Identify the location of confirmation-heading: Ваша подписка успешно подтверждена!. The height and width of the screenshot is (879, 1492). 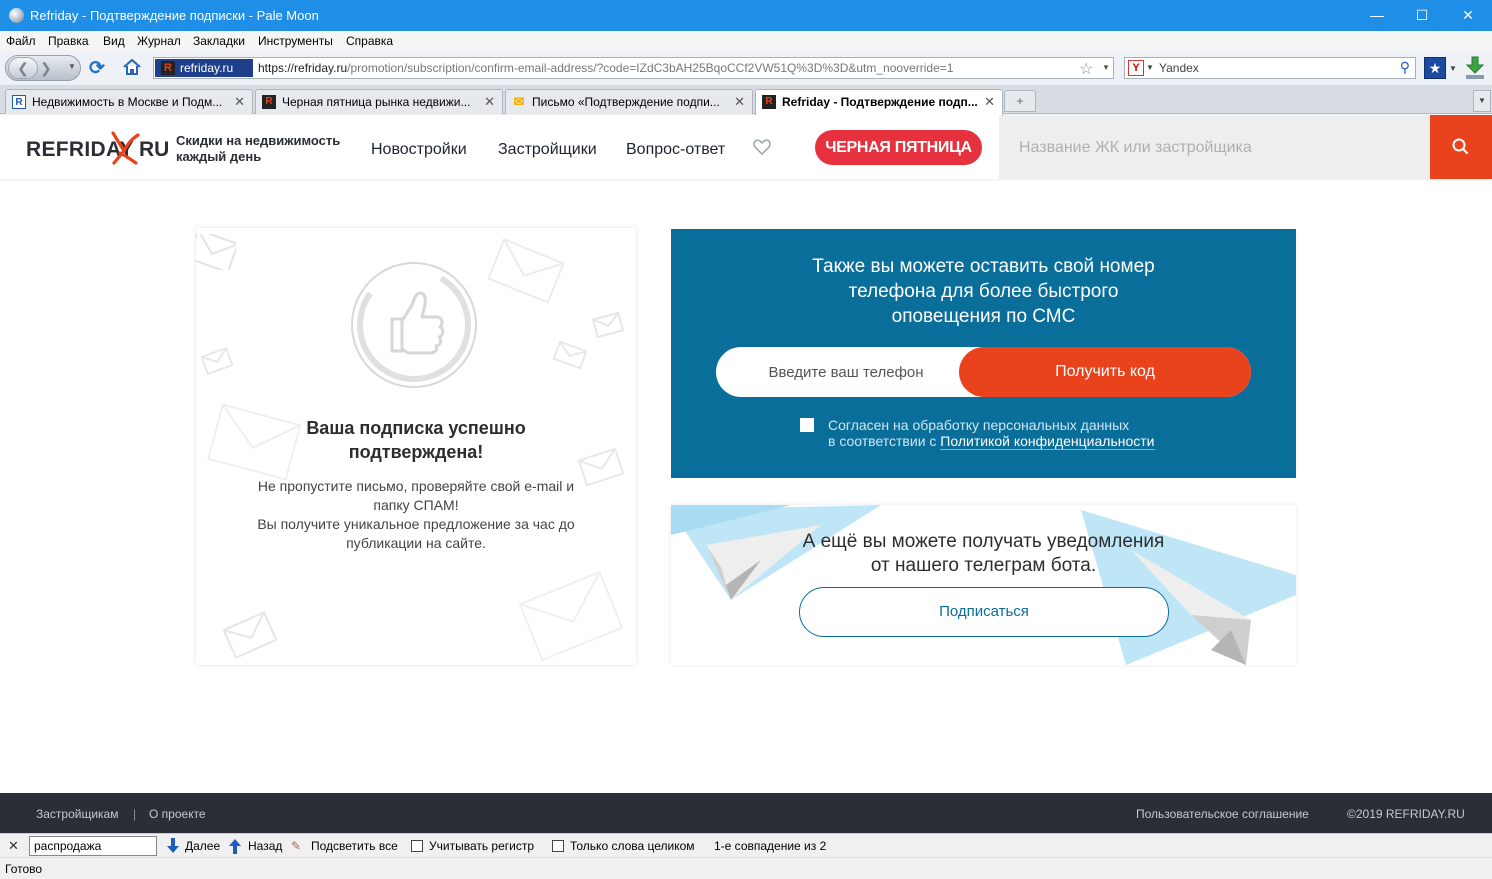
(416, 440).